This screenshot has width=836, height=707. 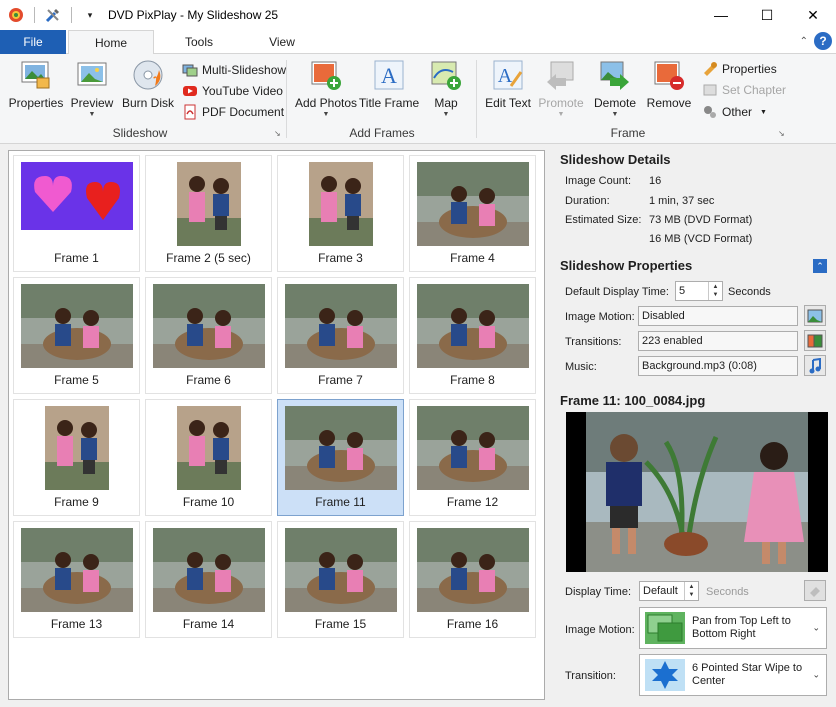 I want to click on frame-label: Frame 12, so click(x=472, y=502).